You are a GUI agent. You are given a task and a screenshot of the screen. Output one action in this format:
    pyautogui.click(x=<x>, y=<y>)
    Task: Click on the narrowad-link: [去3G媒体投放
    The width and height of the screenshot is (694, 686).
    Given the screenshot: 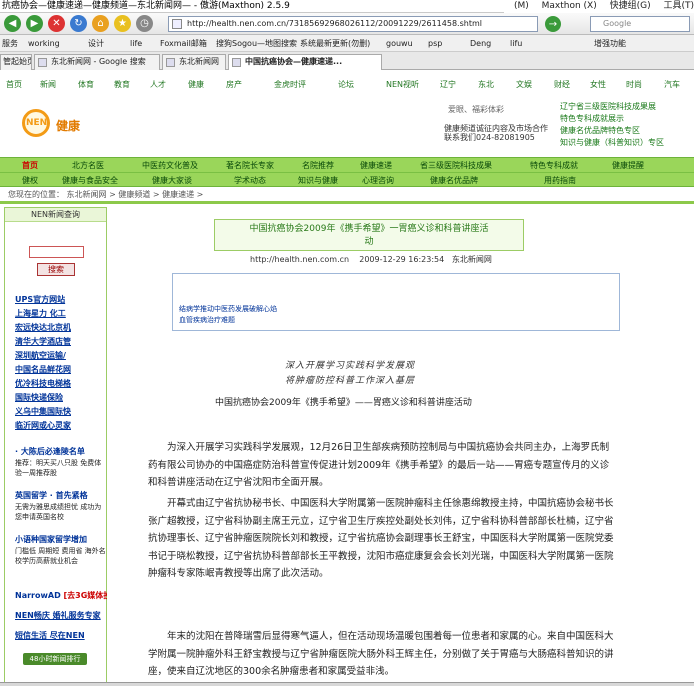 What is the action you would take?
    pyautogui.click(x=86, y=595)
    